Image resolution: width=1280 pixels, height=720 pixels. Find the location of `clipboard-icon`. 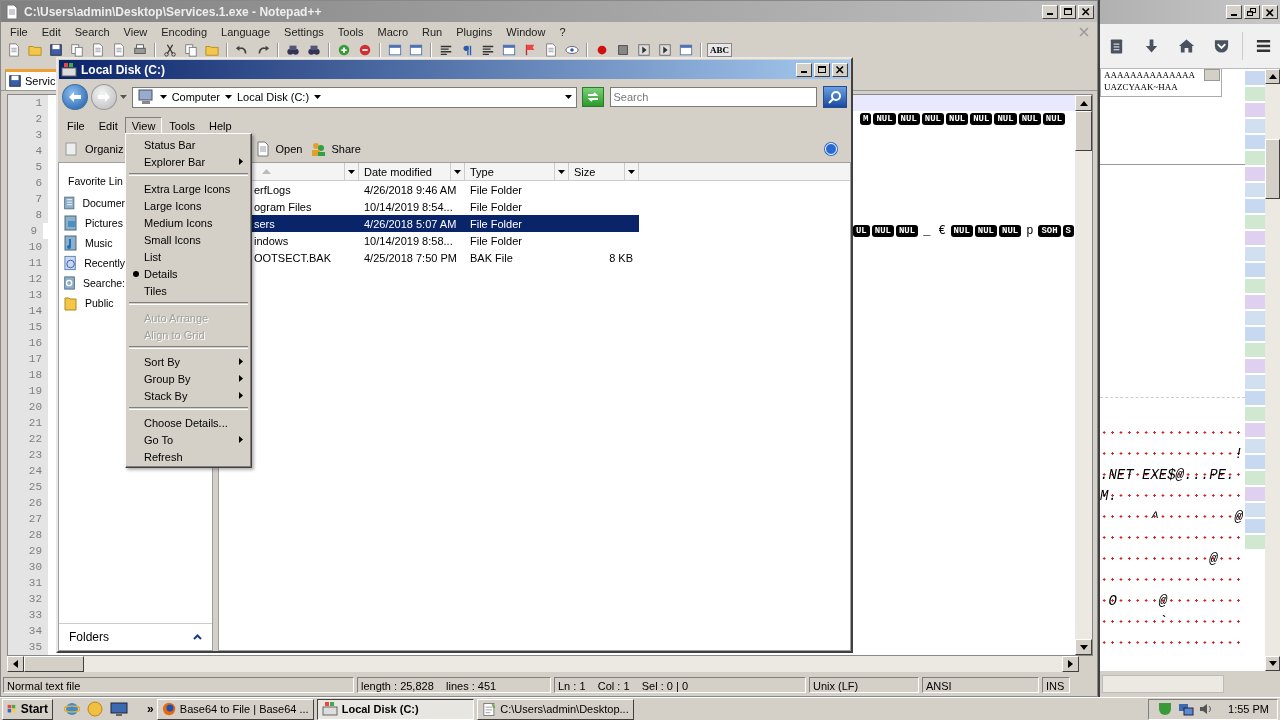

clipboard-icon is located at coordinates (1116, 46).